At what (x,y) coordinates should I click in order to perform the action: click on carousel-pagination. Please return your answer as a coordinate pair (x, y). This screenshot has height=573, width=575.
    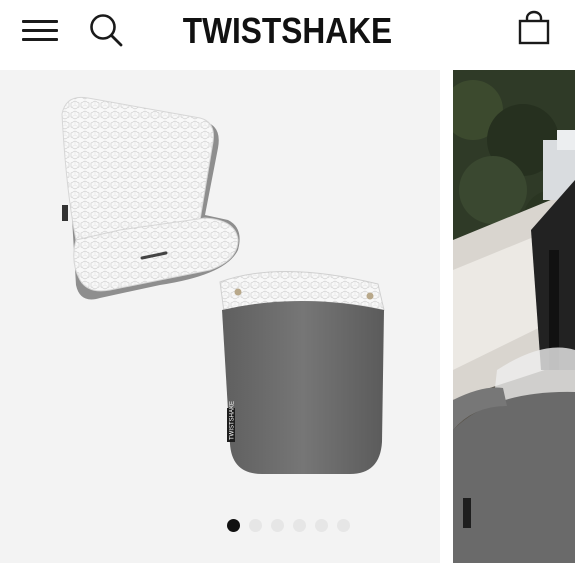
    Looking at the image, I should click on (288, 526).